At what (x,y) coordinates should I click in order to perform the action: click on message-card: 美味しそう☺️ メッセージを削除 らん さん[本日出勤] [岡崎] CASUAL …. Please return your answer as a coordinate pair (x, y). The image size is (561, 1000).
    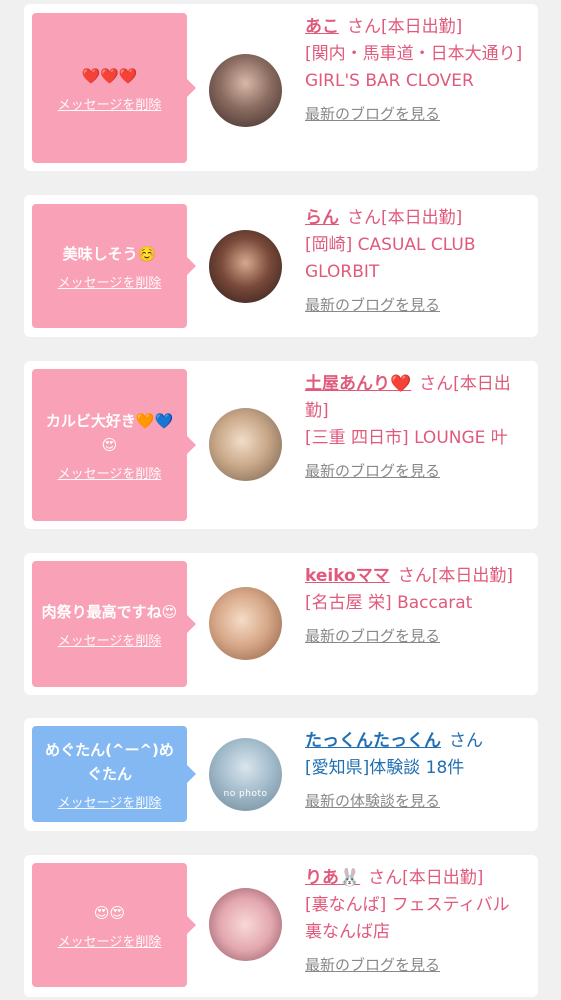
    Looking at the image, I should click on (281, 266).